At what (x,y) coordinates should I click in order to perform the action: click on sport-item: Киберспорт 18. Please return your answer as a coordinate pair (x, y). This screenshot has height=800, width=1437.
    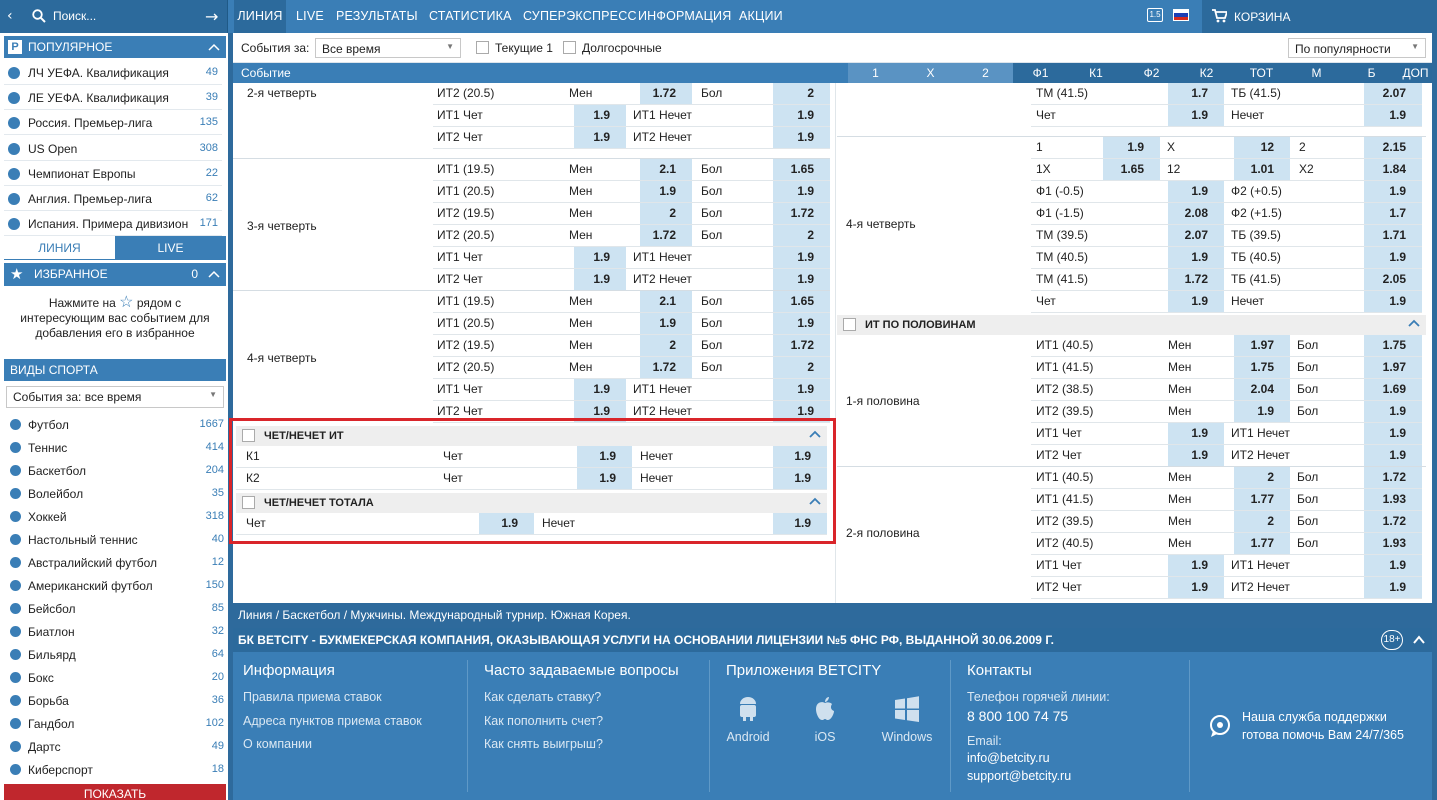
    Looking at the image, I should click on (115, 769).